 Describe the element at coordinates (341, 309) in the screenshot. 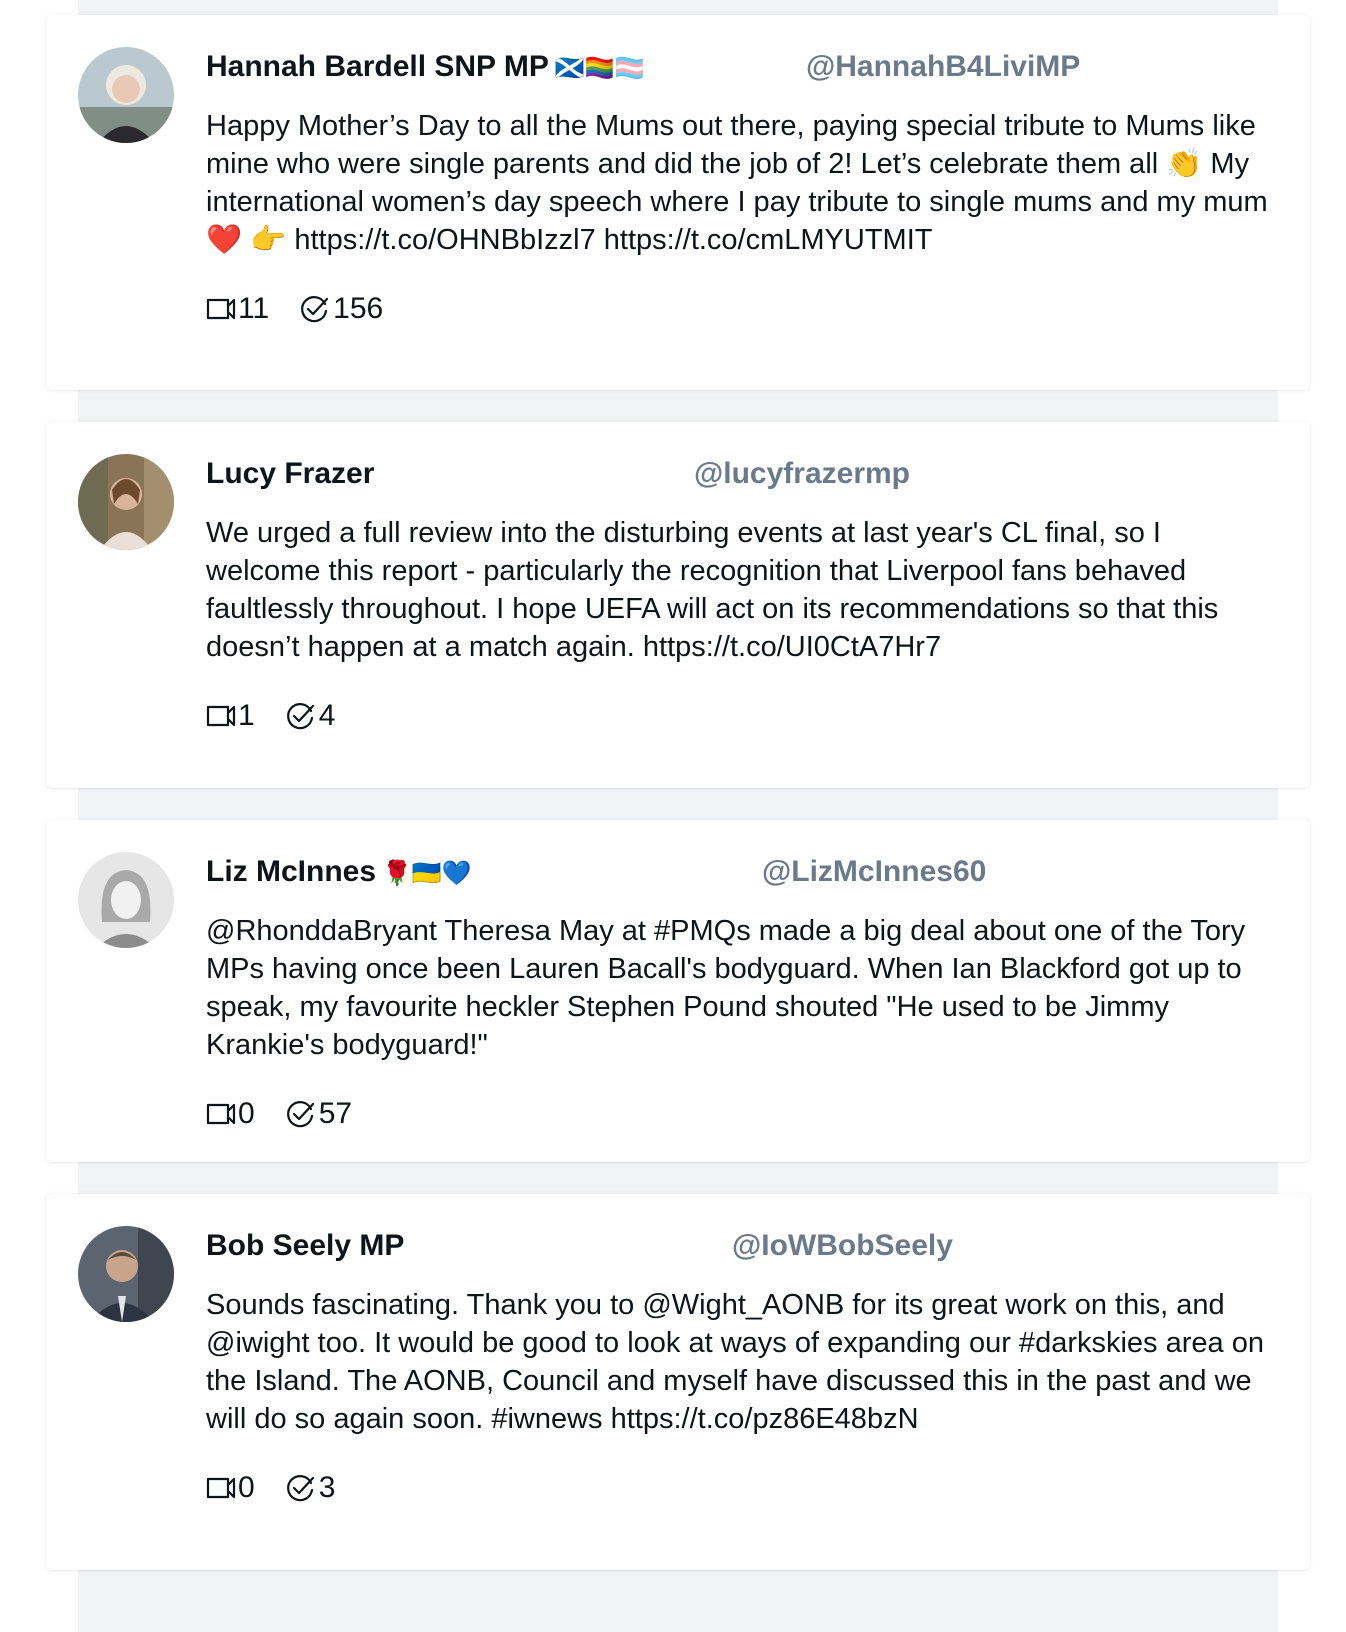

I see `like-count: 156` at that location.